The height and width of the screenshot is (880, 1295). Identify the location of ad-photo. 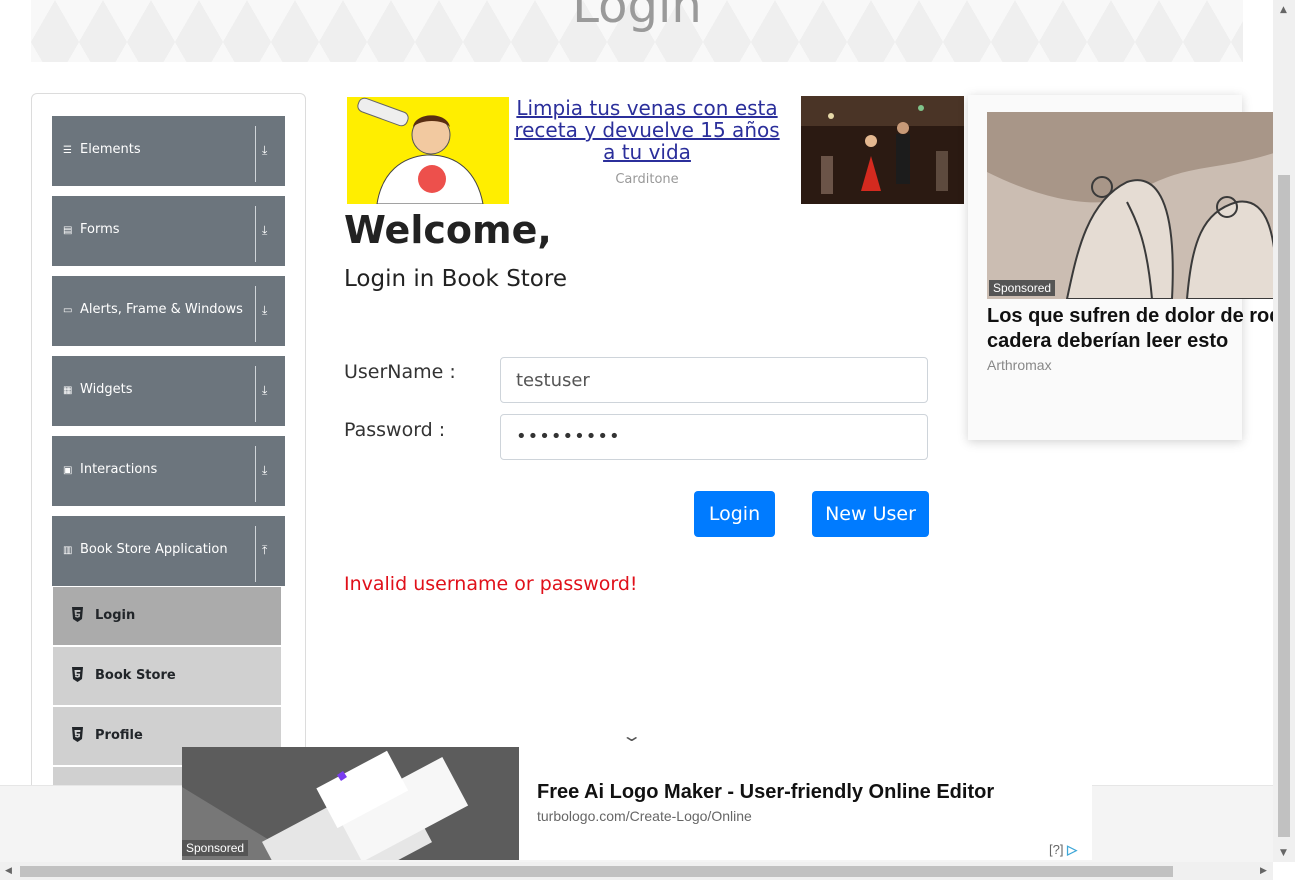
(882, 150).